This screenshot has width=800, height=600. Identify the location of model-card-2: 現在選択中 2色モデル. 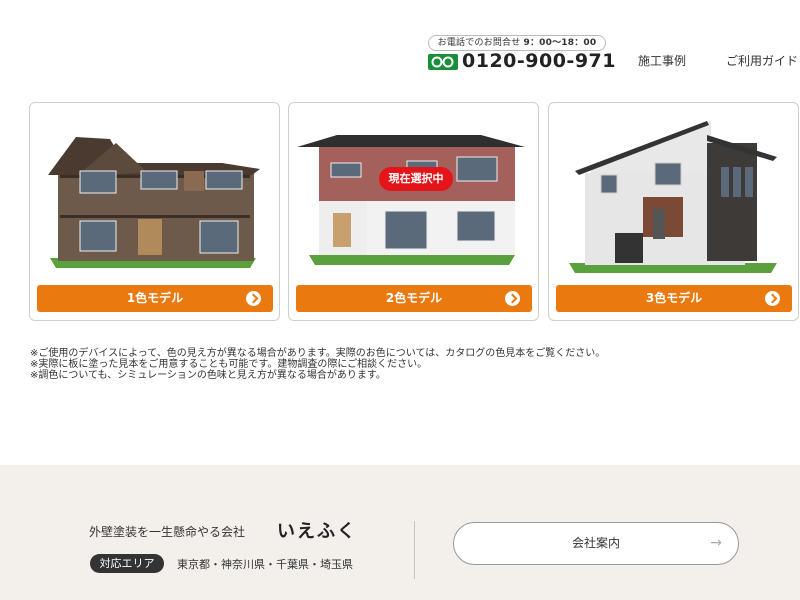
(413, 211).